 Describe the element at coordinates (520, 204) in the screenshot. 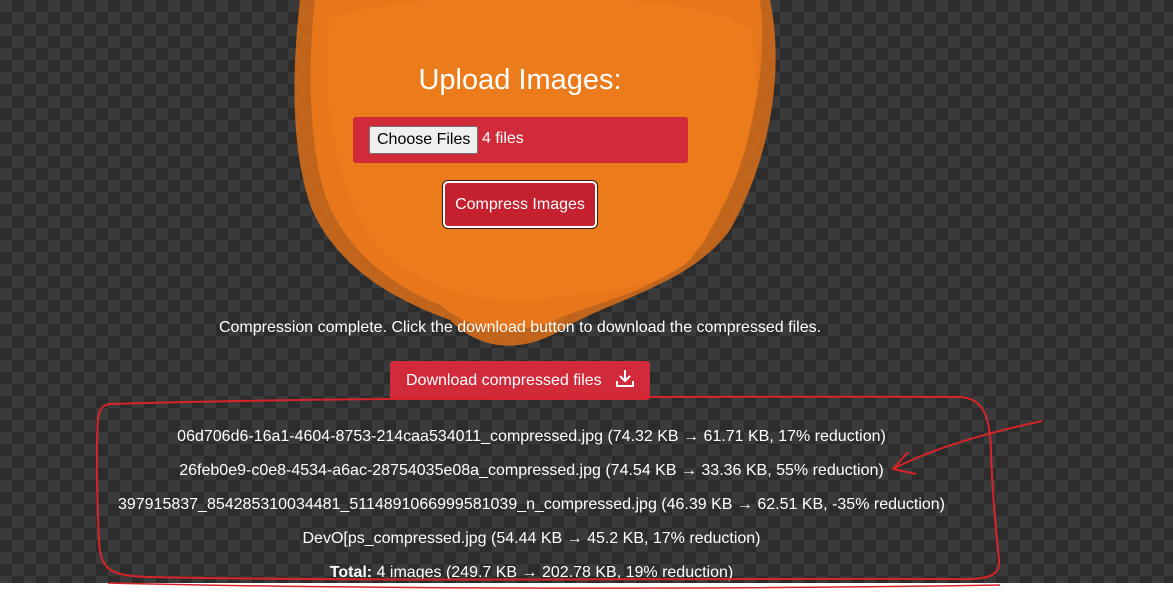

I see `compress-images-button: Compress Images` at that location.